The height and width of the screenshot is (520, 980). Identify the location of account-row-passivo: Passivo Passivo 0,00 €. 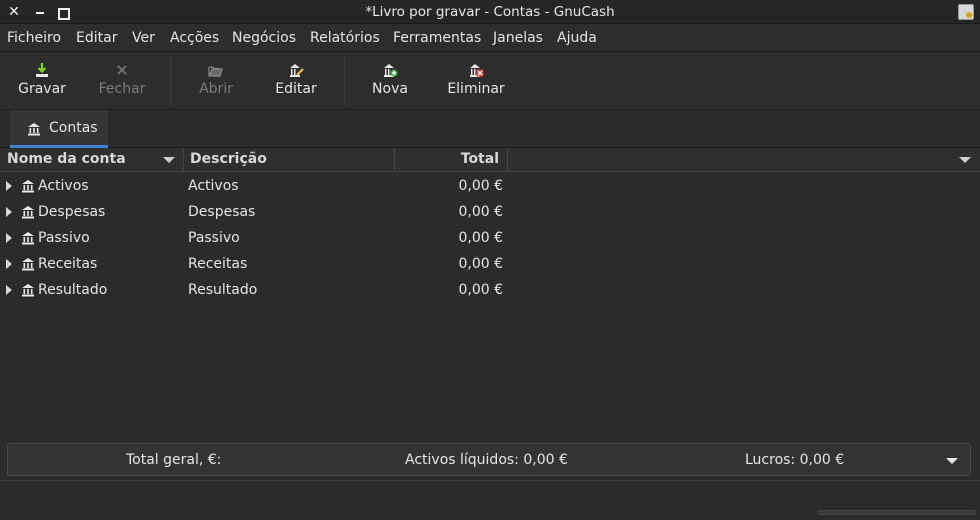
(490, 238).